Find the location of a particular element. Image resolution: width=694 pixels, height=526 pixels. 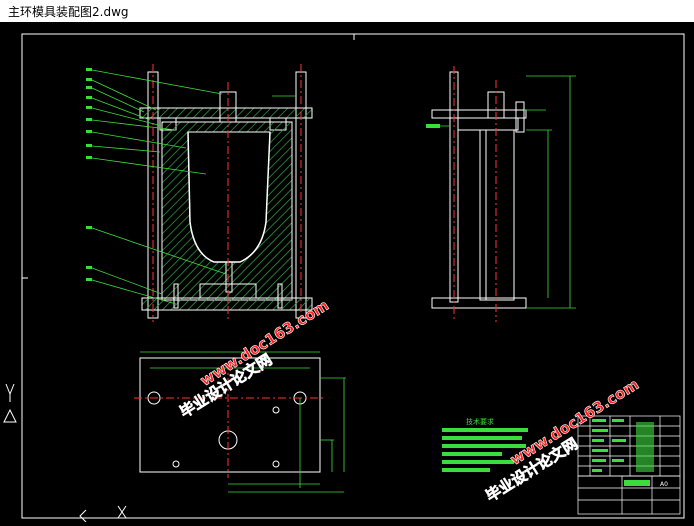

side-clamp is located at coordinates (488, 124).